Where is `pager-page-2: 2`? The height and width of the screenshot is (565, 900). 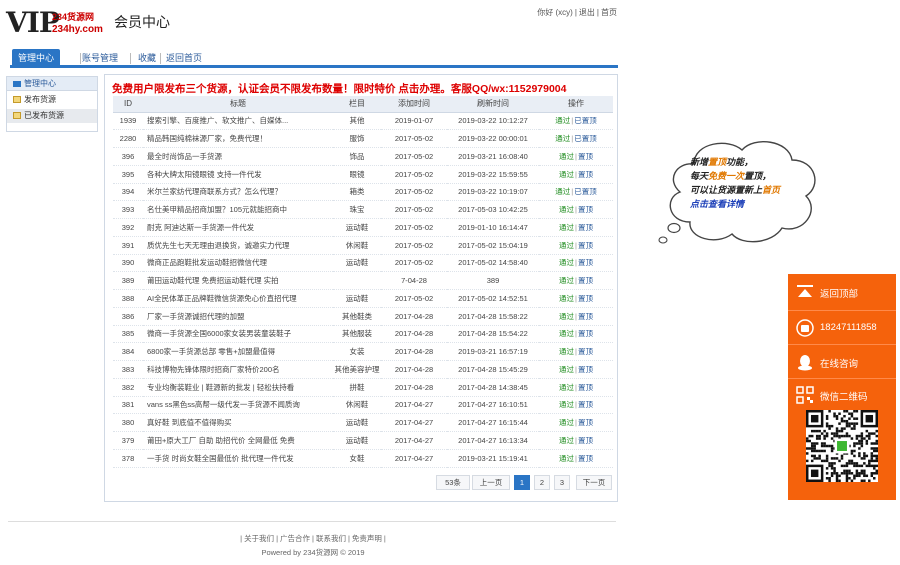 pager-page-2: 2 is located at coordinates (542, 482).